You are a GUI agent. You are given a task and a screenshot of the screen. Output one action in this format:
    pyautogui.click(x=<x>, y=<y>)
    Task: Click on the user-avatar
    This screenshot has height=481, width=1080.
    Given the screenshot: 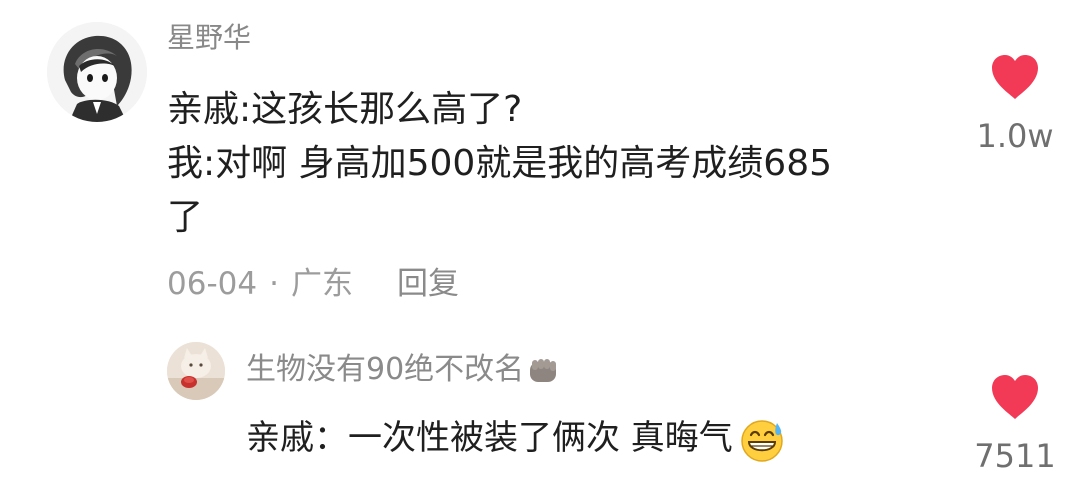 What is the action you would take?
    pyautogui.click(x=97, y=72)
    